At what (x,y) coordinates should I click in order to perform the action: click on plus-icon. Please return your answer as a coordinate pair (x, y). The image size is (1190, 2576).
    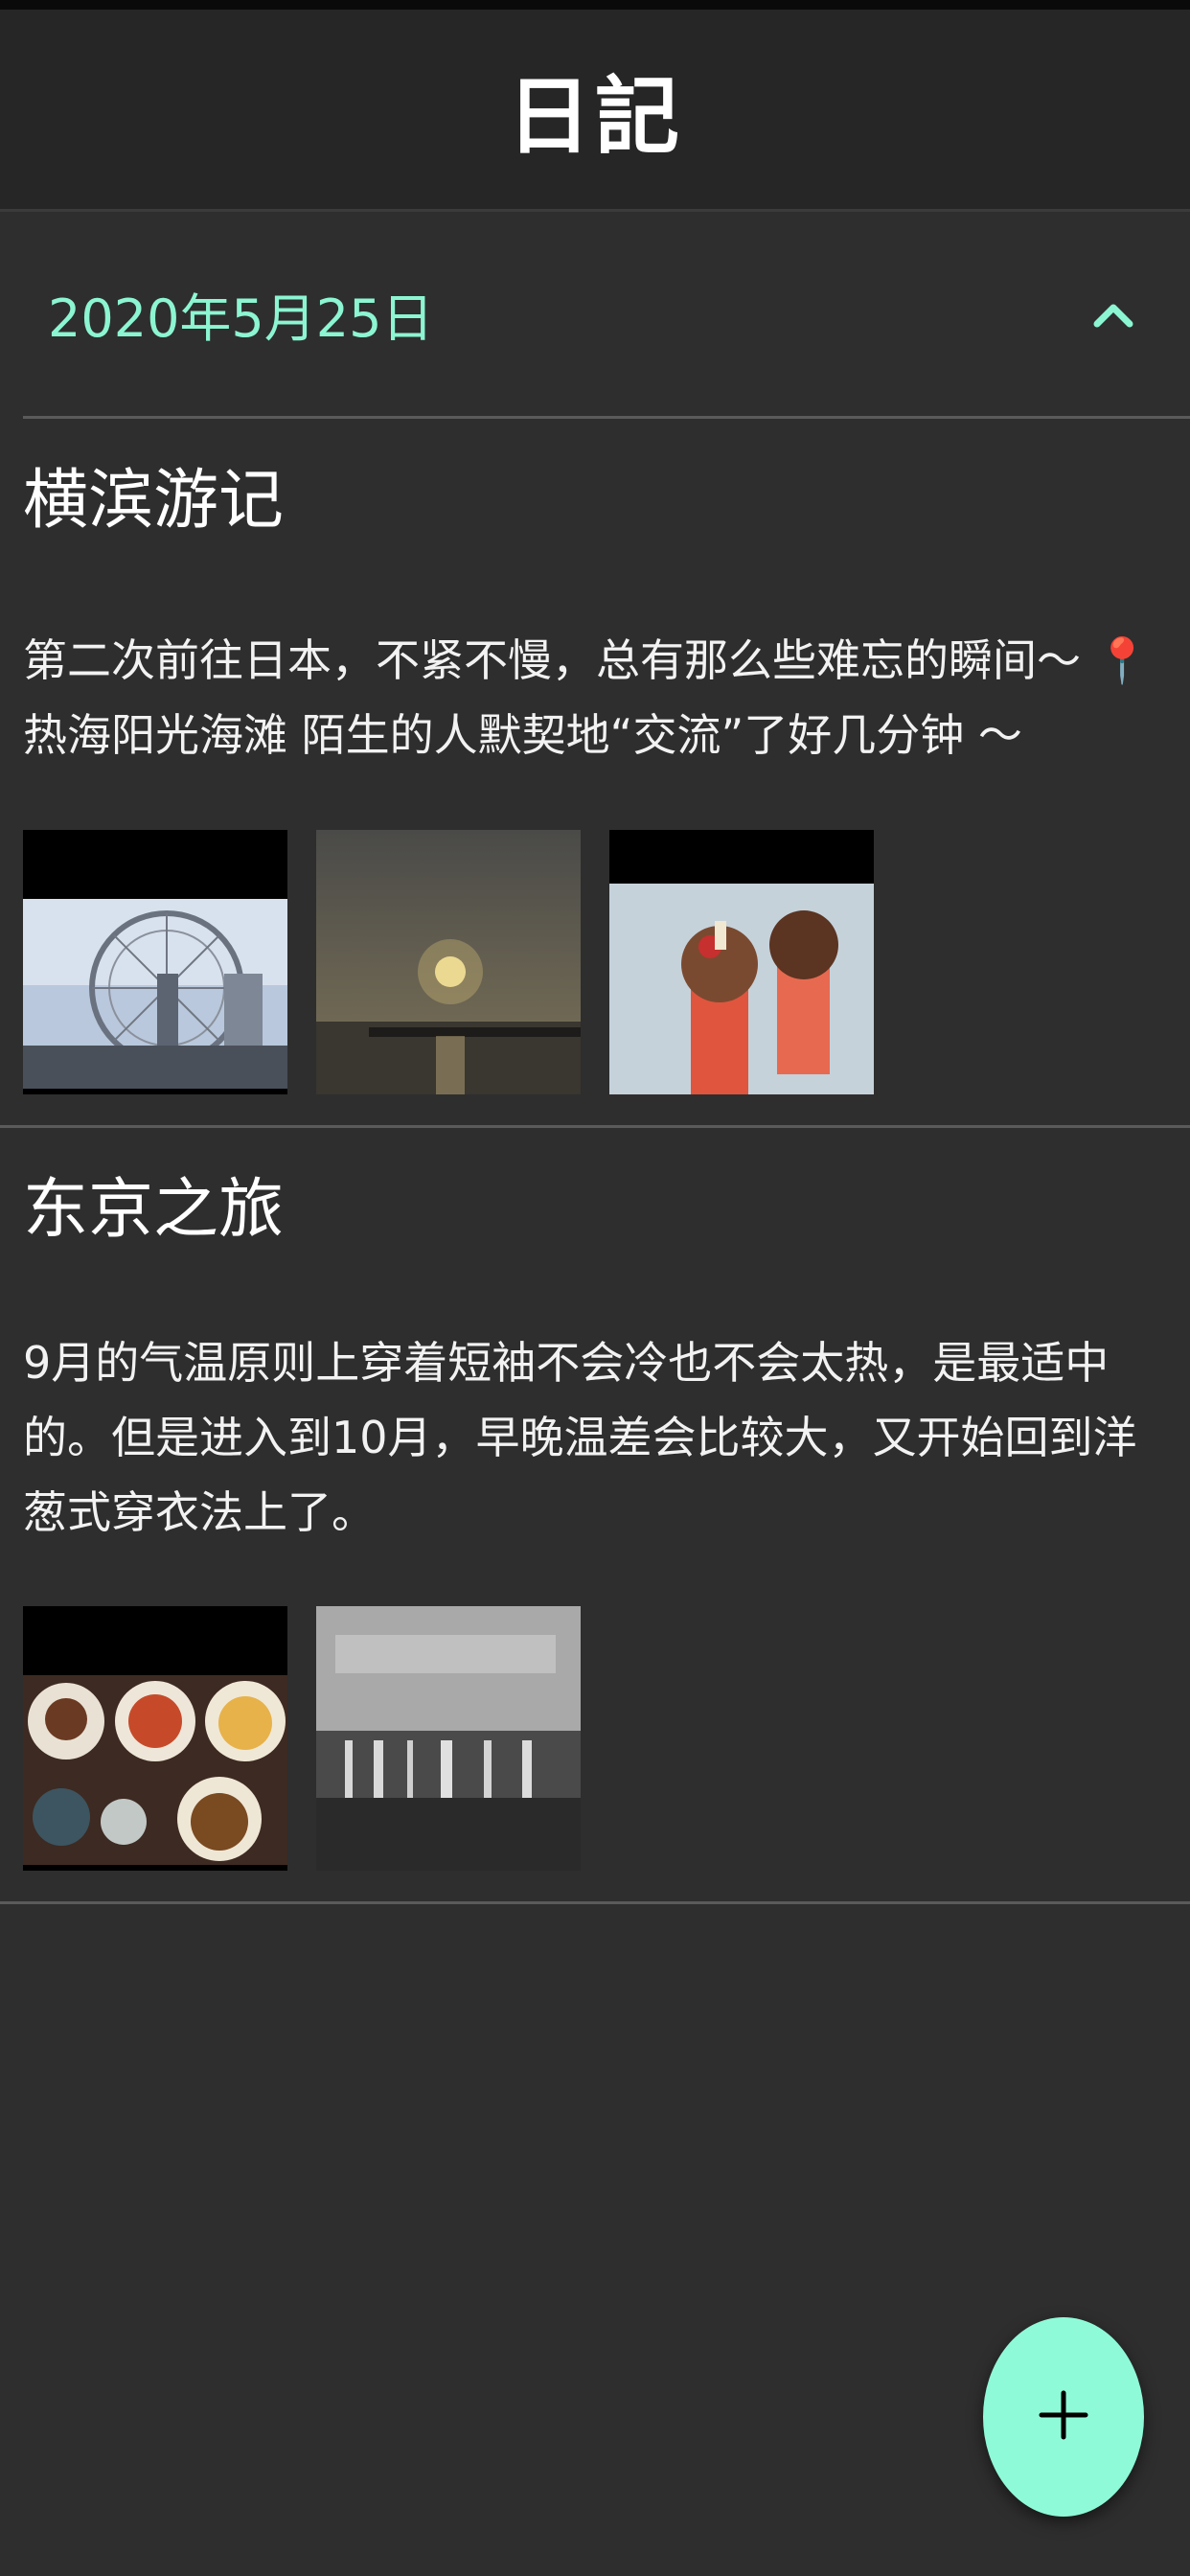
    Looking at the image, I should click on (1064, 2417).